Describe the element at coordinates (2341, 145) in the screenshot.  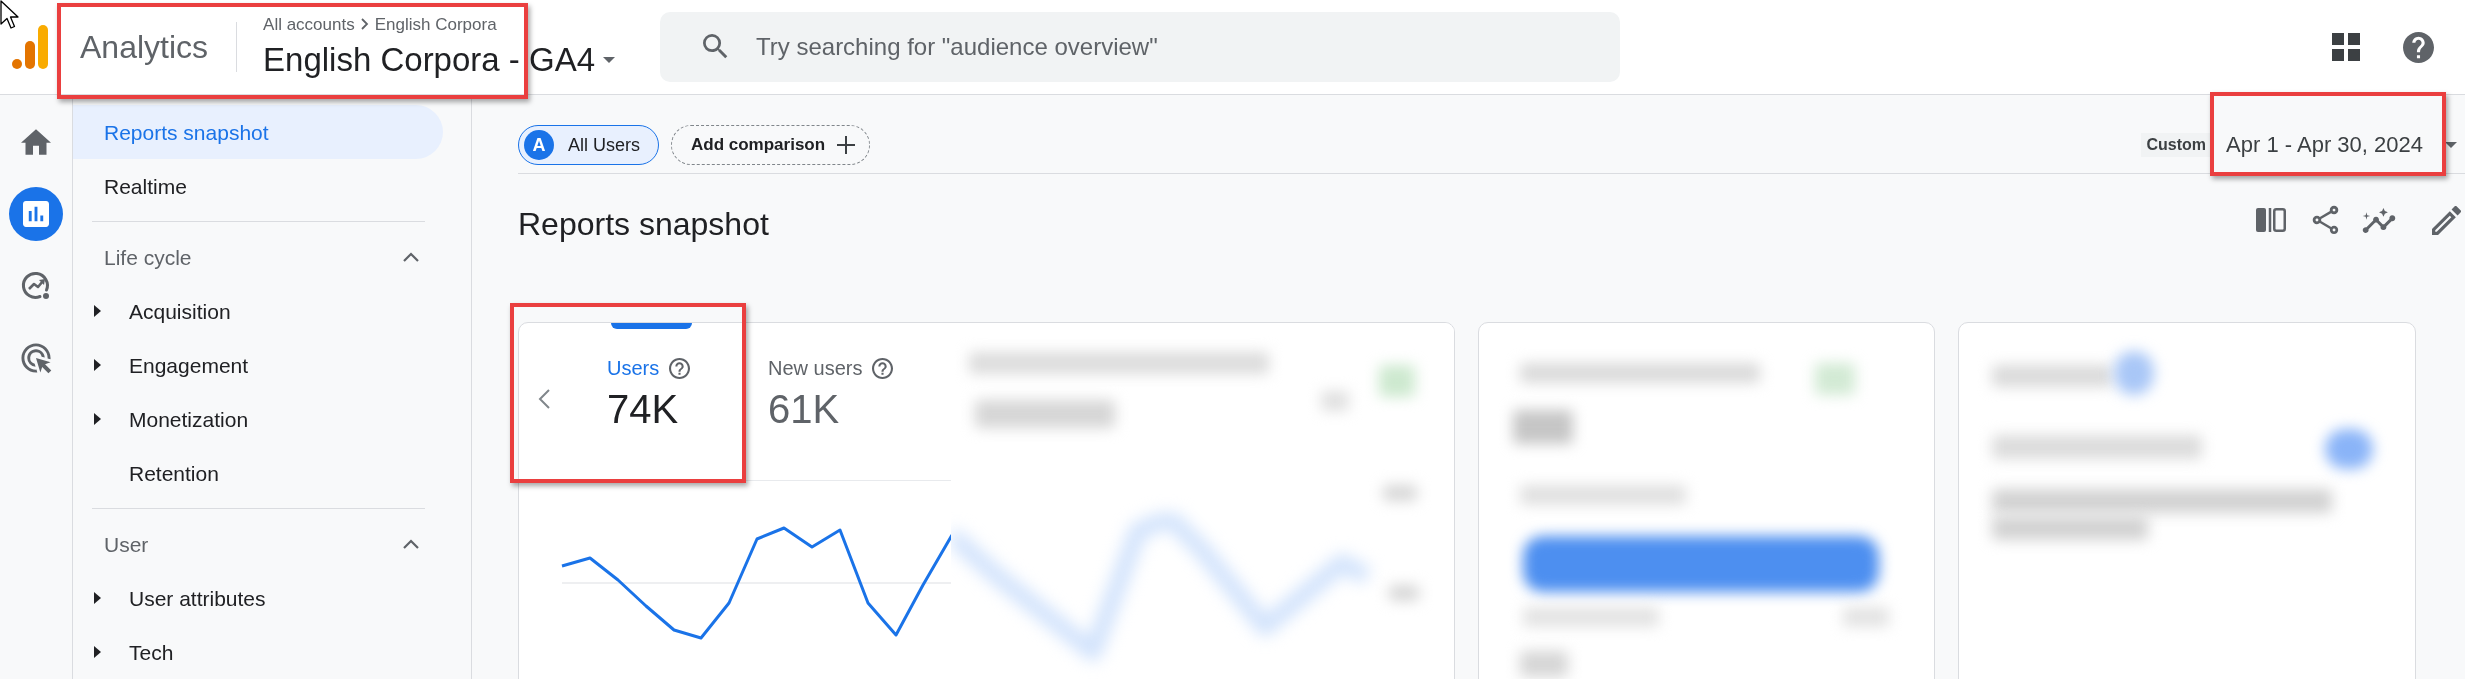
I see `date-range-picker: Apr 1 - Apr 30, 2024` at that location.